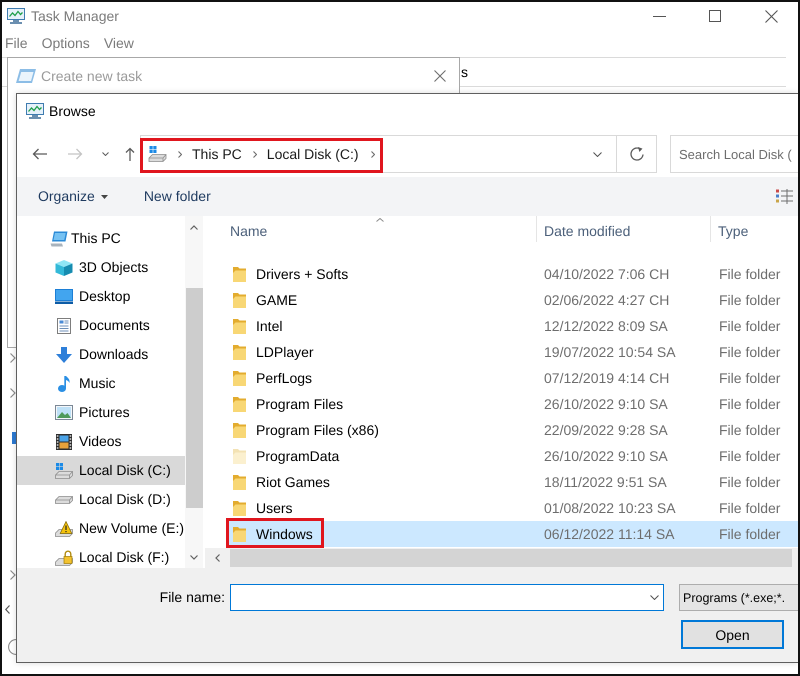 The width and height of the screenshot is (800, 676). What do you see at coordinates (265, 300) in the screenshot?
I see `folder-entry: GAME` at bounding box center [265, 300].